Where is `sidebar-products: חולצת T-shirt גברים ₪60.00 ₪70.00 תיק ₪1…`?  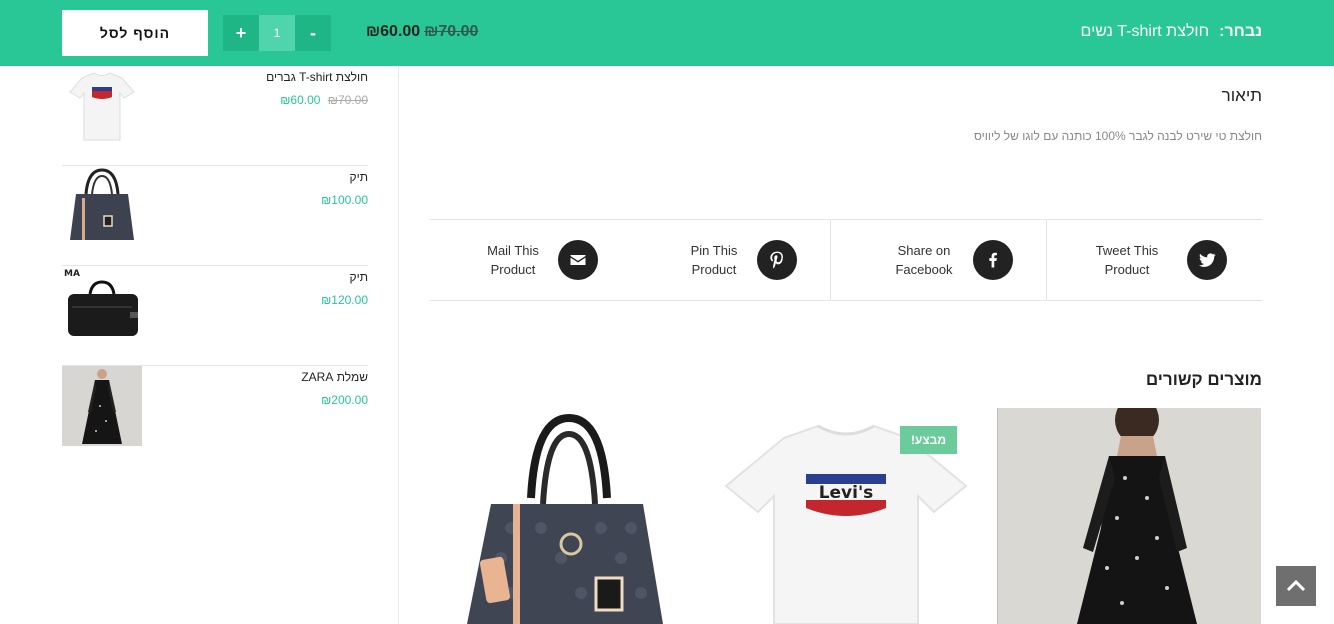
sidebar-products: חולצת T-shirt גברים ₪60.00 ₪70.00 תיק ₪1… is located at coordinates (215, 266).